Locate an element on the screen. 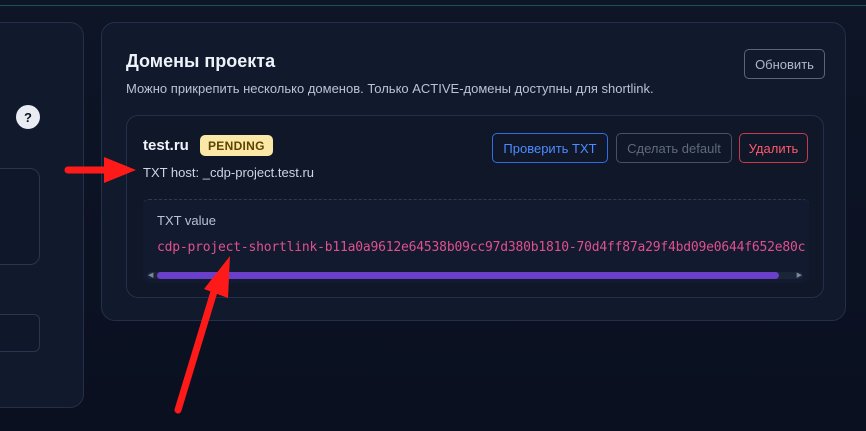  scrollbar-thumb is located at coordinates (468, 275).